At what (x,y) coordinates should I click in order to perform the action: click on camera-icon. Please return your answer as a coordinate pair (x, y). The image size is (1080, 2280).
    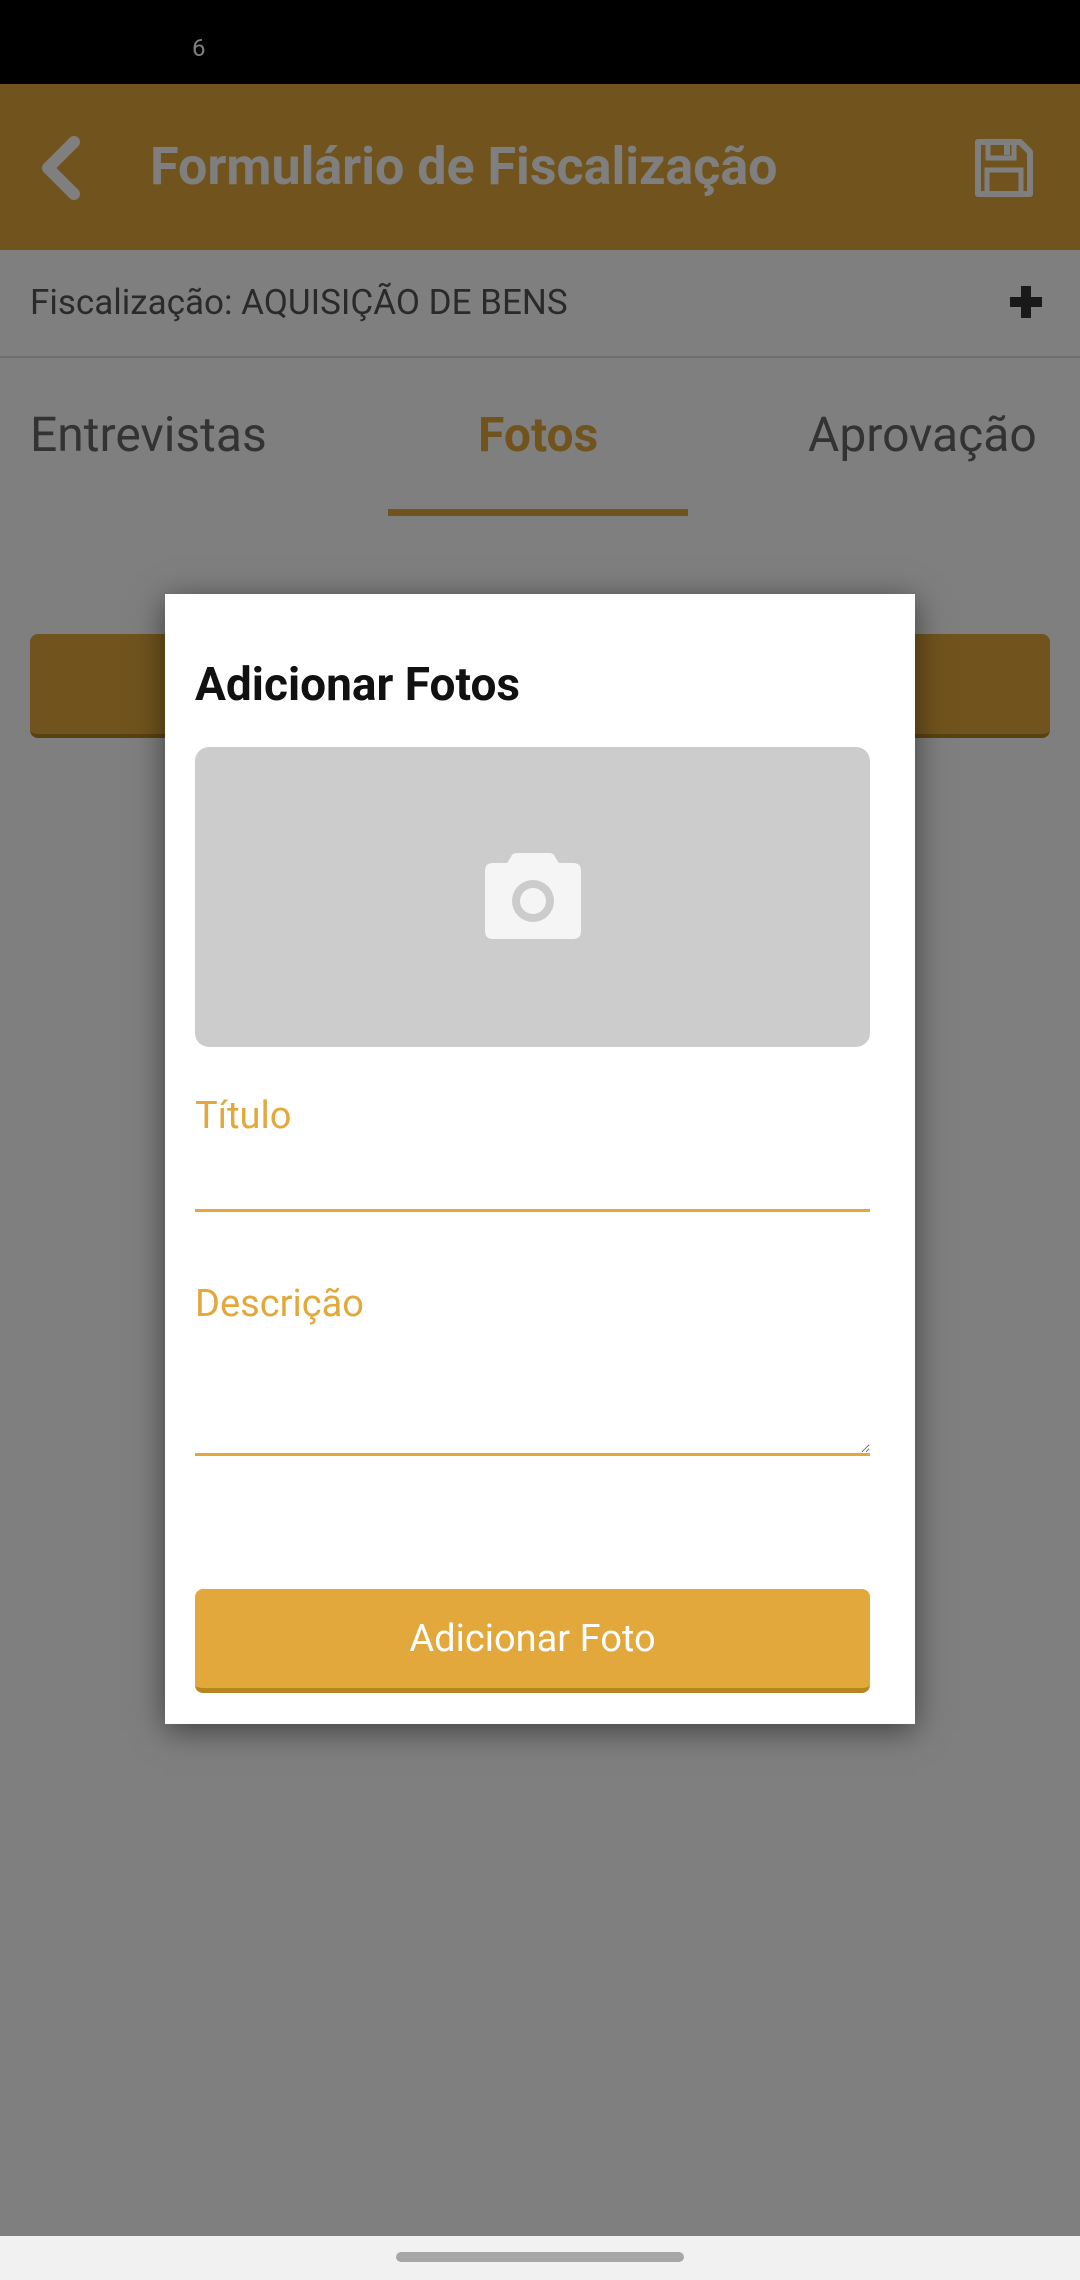
    Looking at the image, I should click on (533, 896).